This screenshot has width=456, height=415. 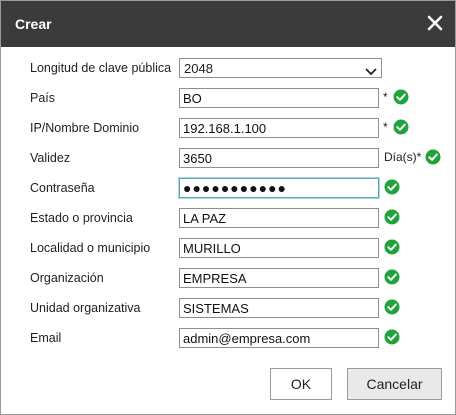 I want to click on validity-unit: Día(s)*, so click(x=403, y=157).